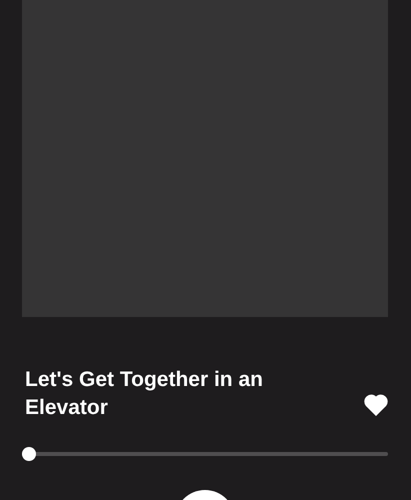 The height and width of the screenshot is (500, 411). What do you see at coordinates (29, 454) in the screenshot?
I see `progress-handle` at bounding box center [29, 454].